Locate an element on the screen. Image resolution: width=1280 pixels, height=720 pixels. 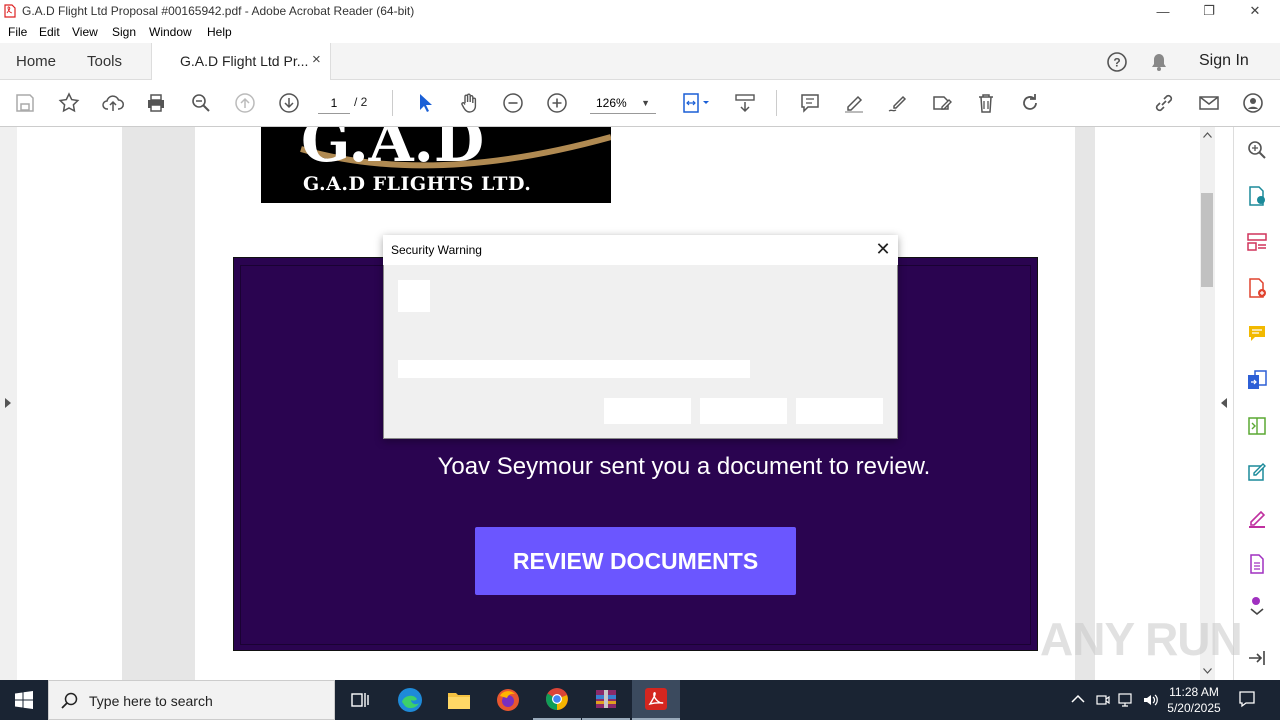
share-link-icon is located at coordinates (1164, 103).